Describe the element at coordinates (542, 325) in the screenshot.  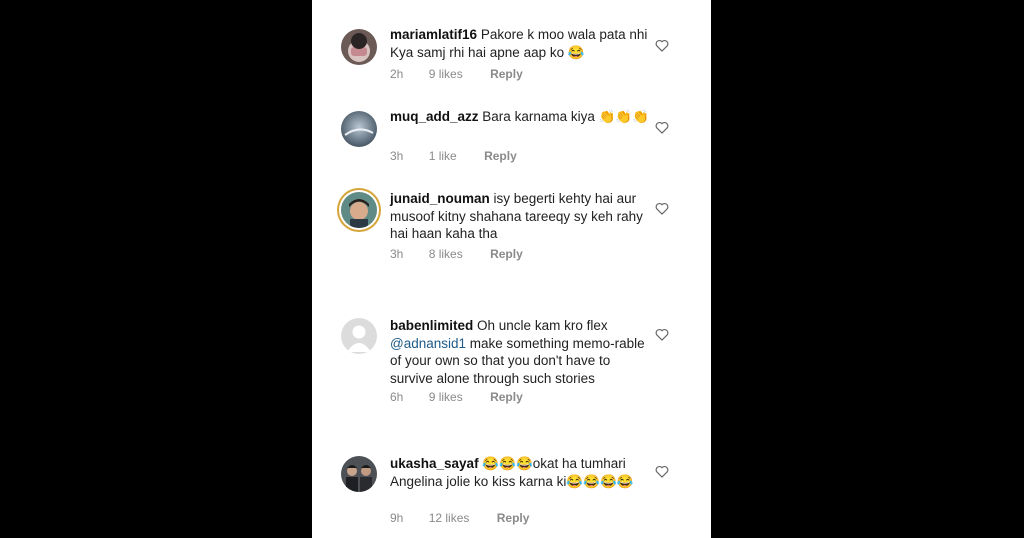
I see `comment-body: Oh uncle kam kro flex` at that location.